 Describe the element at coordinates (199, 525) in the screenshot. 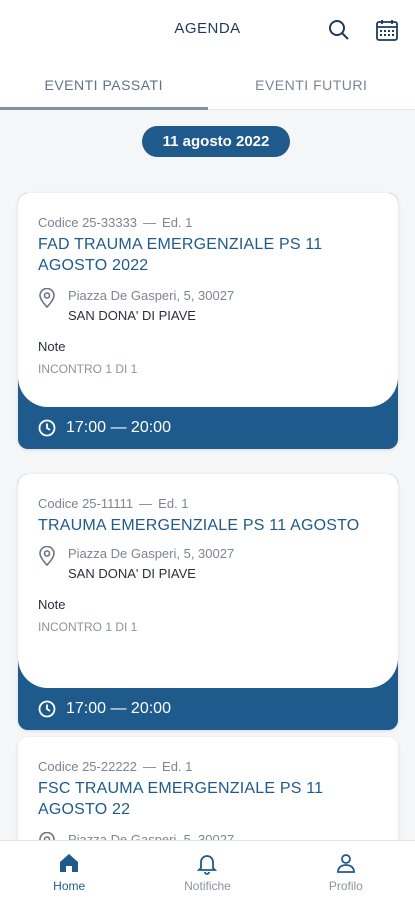

I see `event-title: TRAUMA EMERGENZIALE PS 11 AGOSTO` at that location.